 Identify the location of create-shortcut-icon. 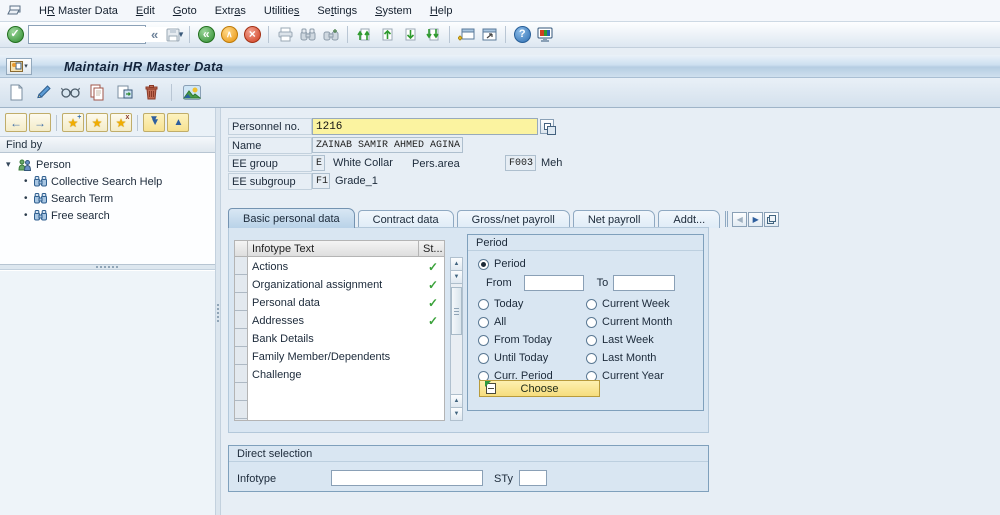
(489, 35).